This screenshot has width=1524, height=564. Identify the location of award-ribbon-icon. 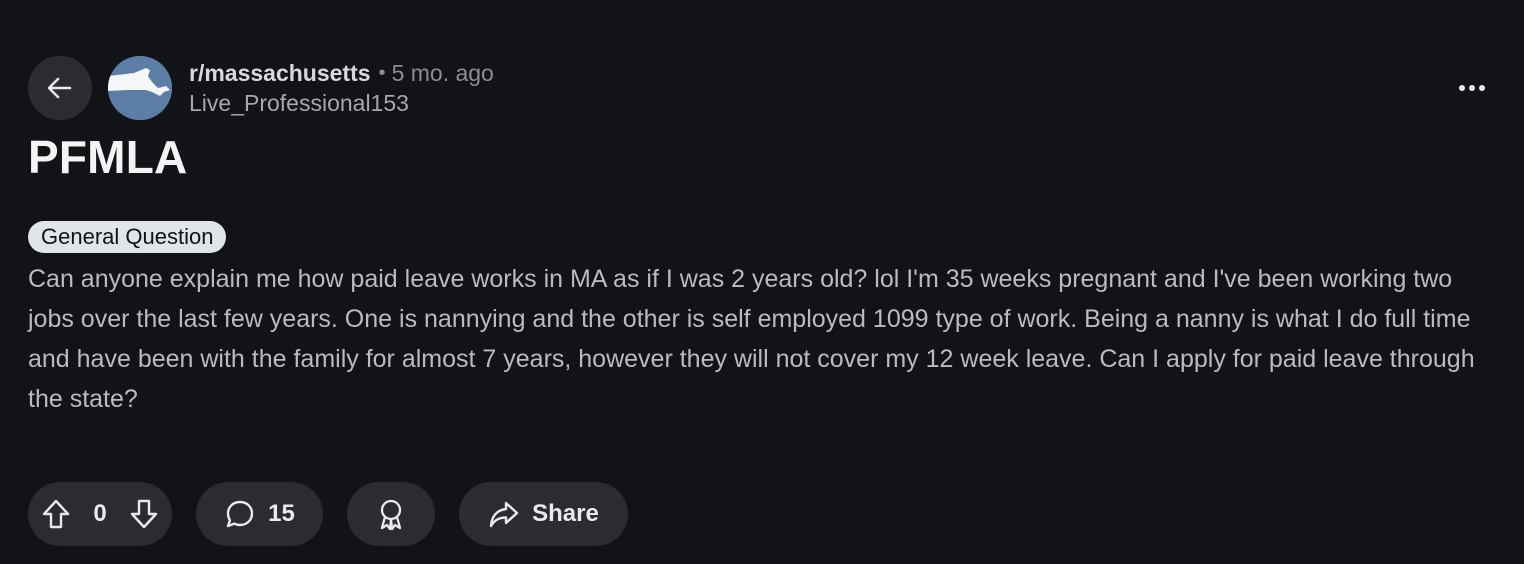
(391, 514).